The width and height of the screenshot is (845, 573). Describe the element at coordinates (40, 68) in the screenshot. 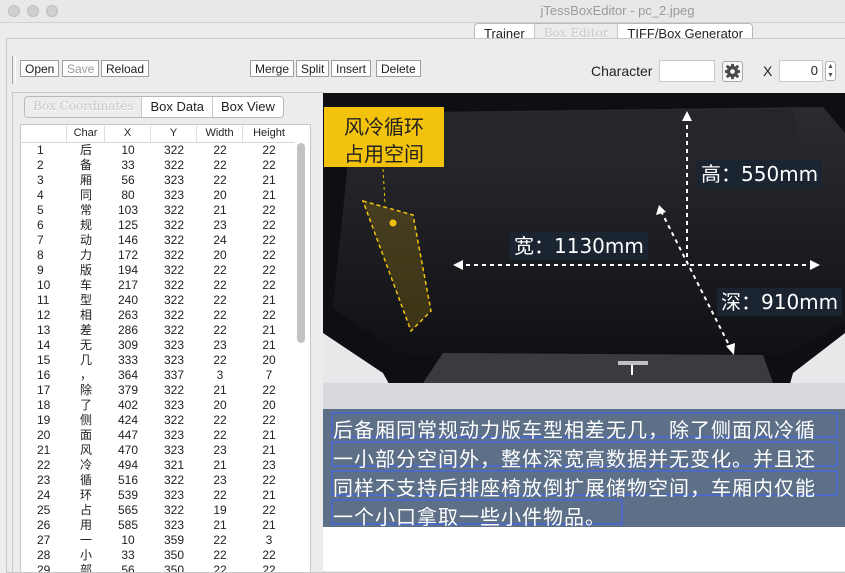

I see `open-button: Open` at that location.